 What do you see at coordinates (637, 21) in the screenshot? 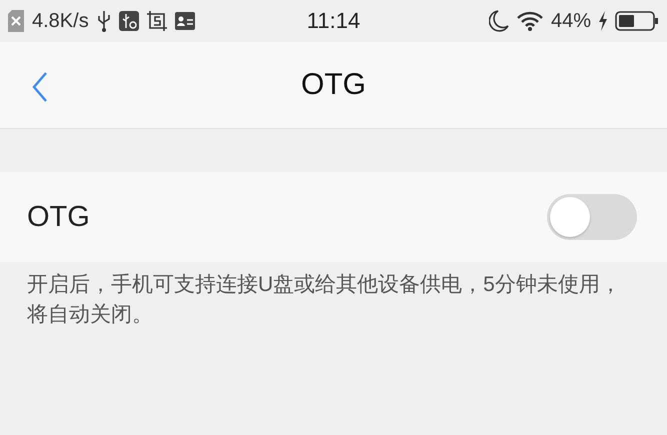
I see `battery-icon` at bounding box center [637, 21].